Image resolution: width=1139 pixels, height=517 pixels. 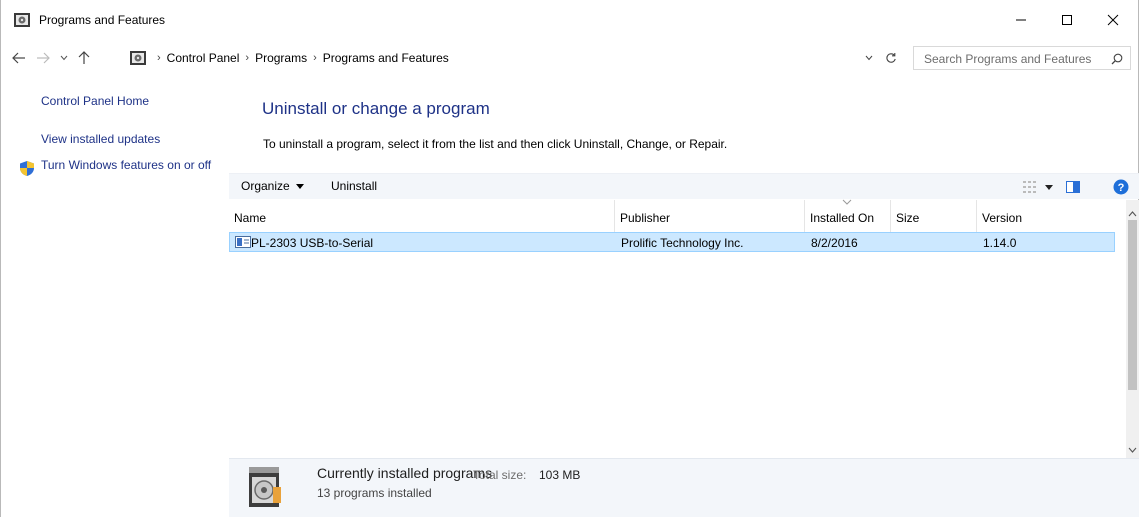 I want to click on minimize-button, so click(x=1021, y=20).